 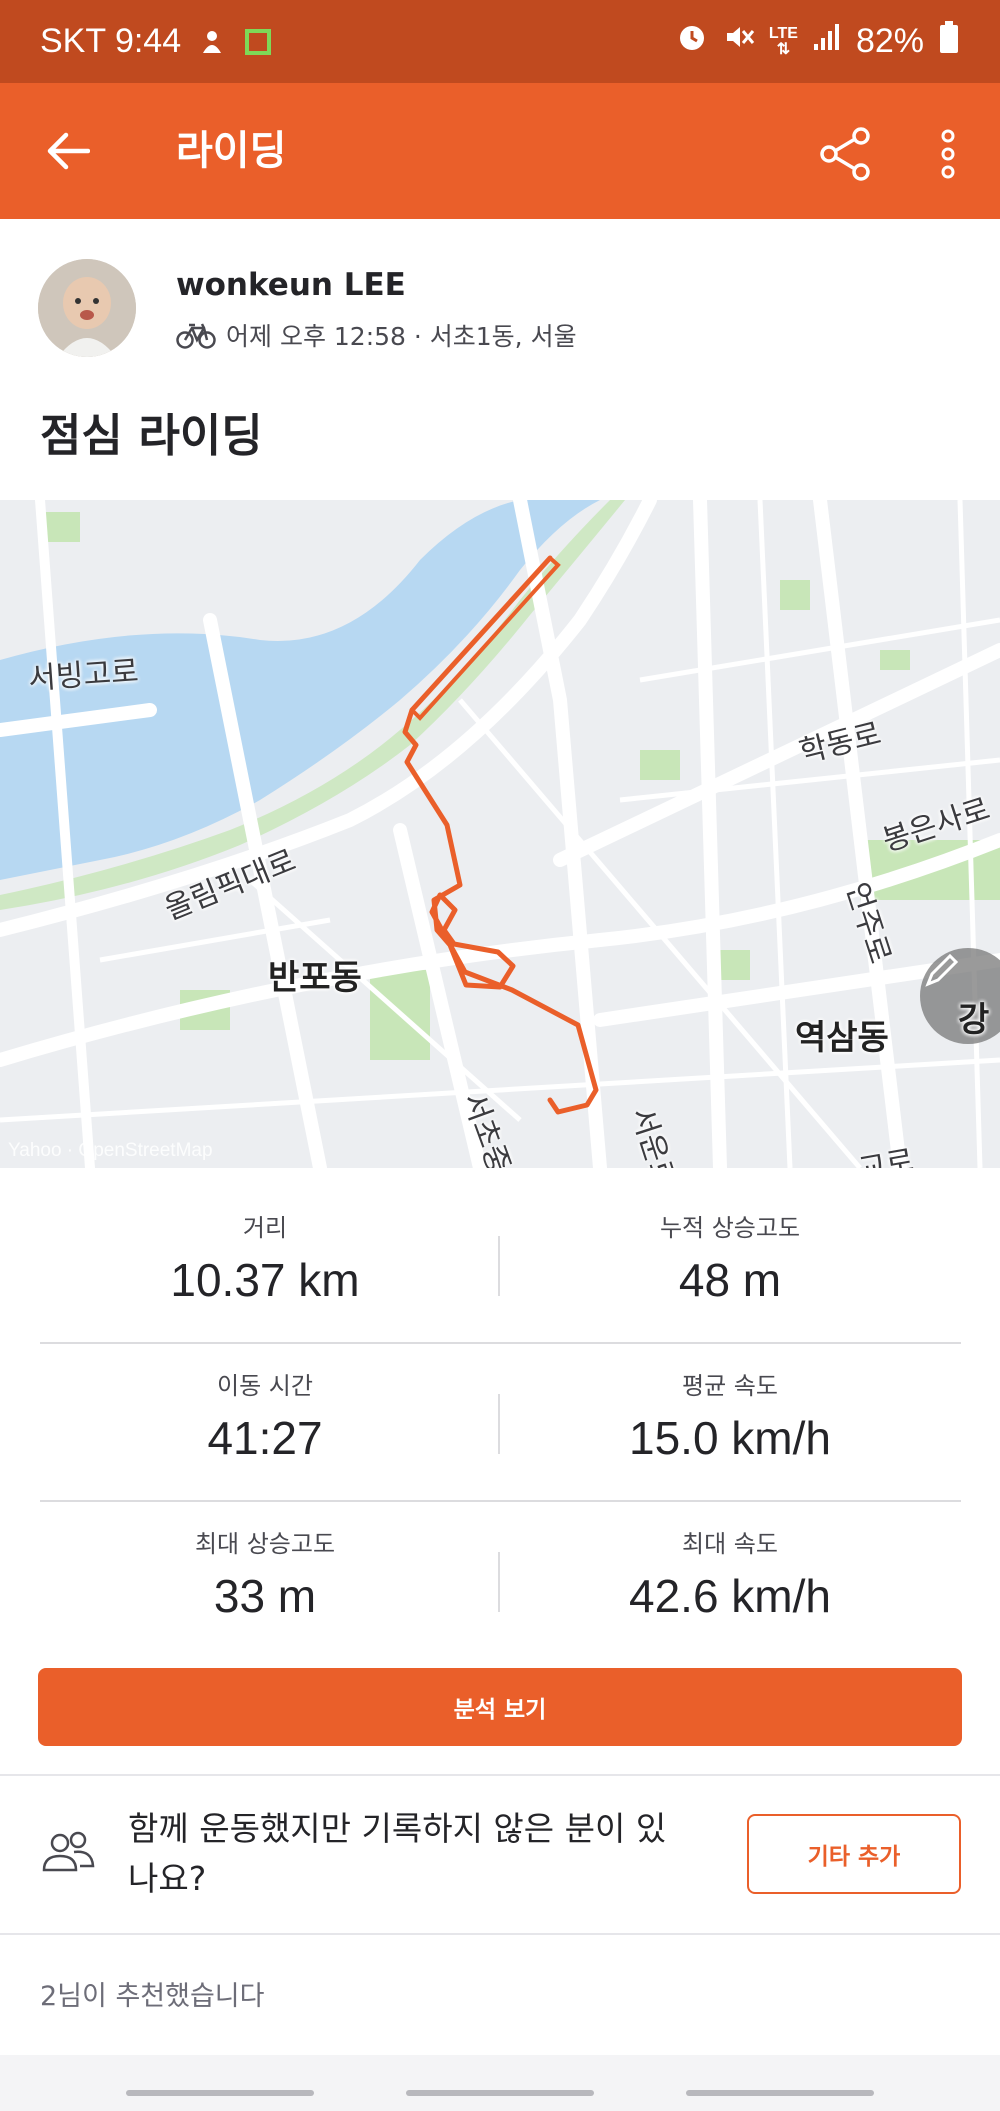 I want to click on share-icon, so click(x=845, y=154).